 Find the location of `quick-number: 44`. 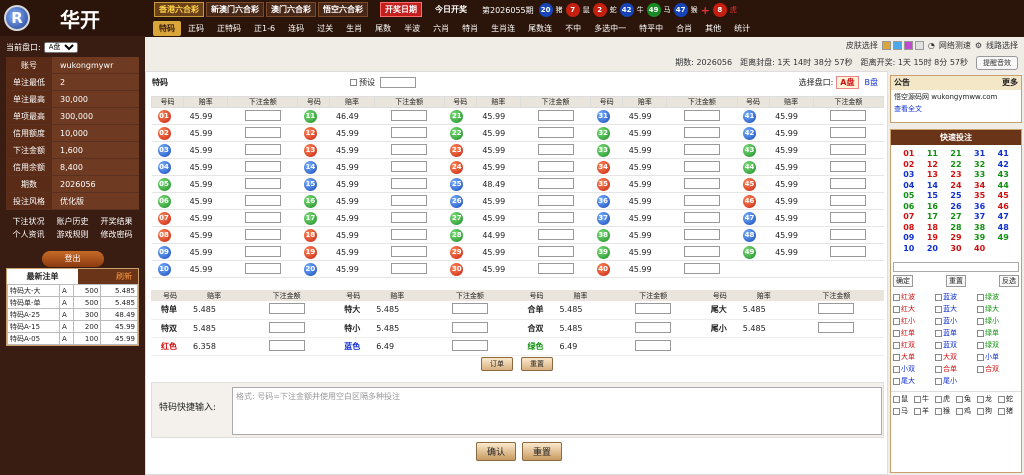

quick-number: 44 is located at coordinates (1003, 186).